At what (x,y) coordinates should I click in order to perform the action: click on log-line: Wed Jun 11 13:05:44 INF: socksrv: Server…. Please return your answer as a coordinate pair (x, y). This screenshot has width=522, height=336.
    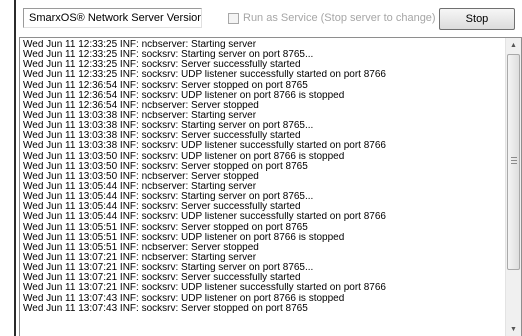
    Looking at the image, I should click on (162, 207).